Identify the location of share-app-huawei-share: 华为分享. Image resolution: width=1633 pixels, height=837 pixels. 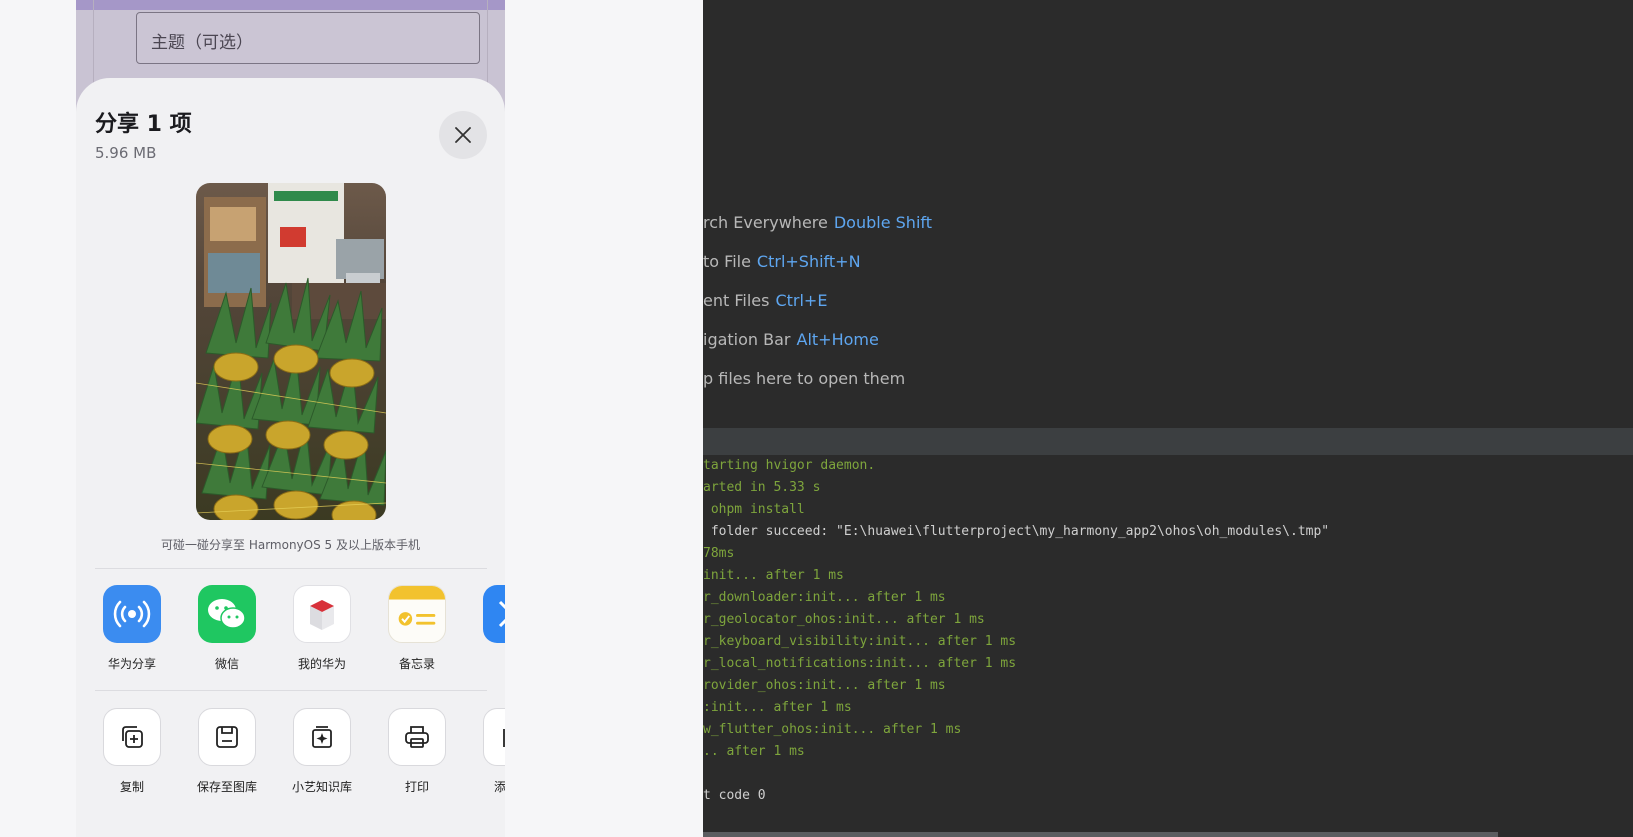
(132, 628).